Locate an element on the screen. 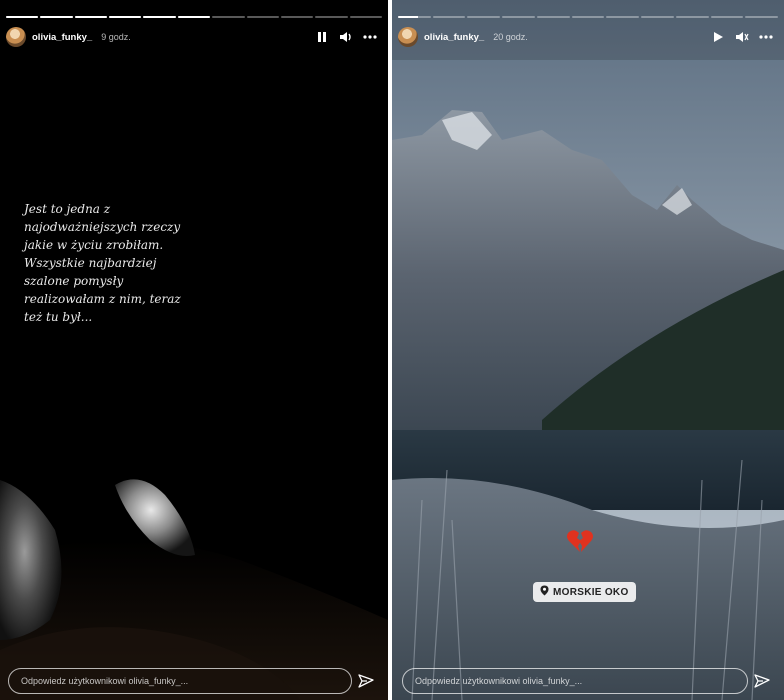 Image resolution: width=784 pixels, height=700 pixels. location-pin-icon is located at coordinates (544, 592).